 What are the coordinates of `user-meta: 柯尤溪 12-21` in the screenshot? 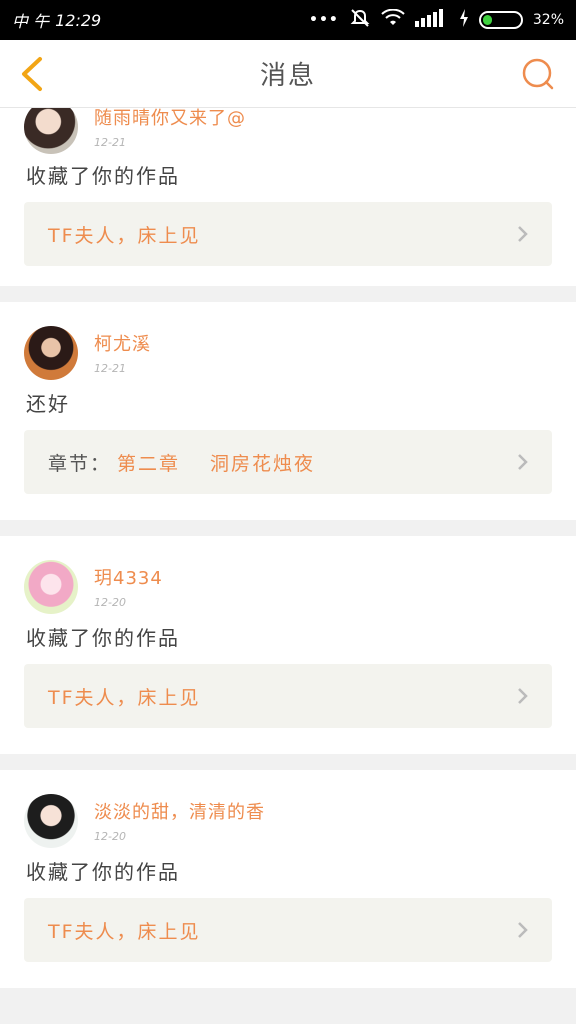 It's located at (122, 350).